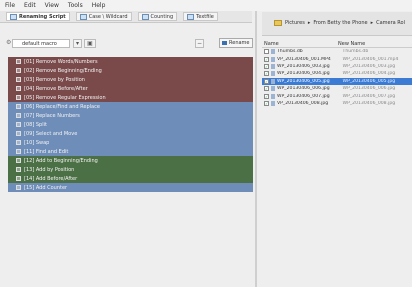 The height and width of the screenshot is (287, 412). I want to click on rule-label: [14] Add Before/After, so click(51, 178).